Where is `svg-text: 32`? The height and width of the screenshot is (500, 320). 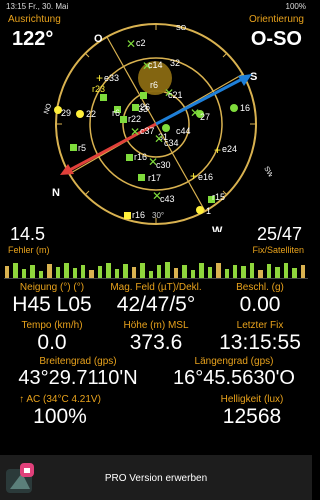 svg-text: 32 is located at coordinates (175, 63).